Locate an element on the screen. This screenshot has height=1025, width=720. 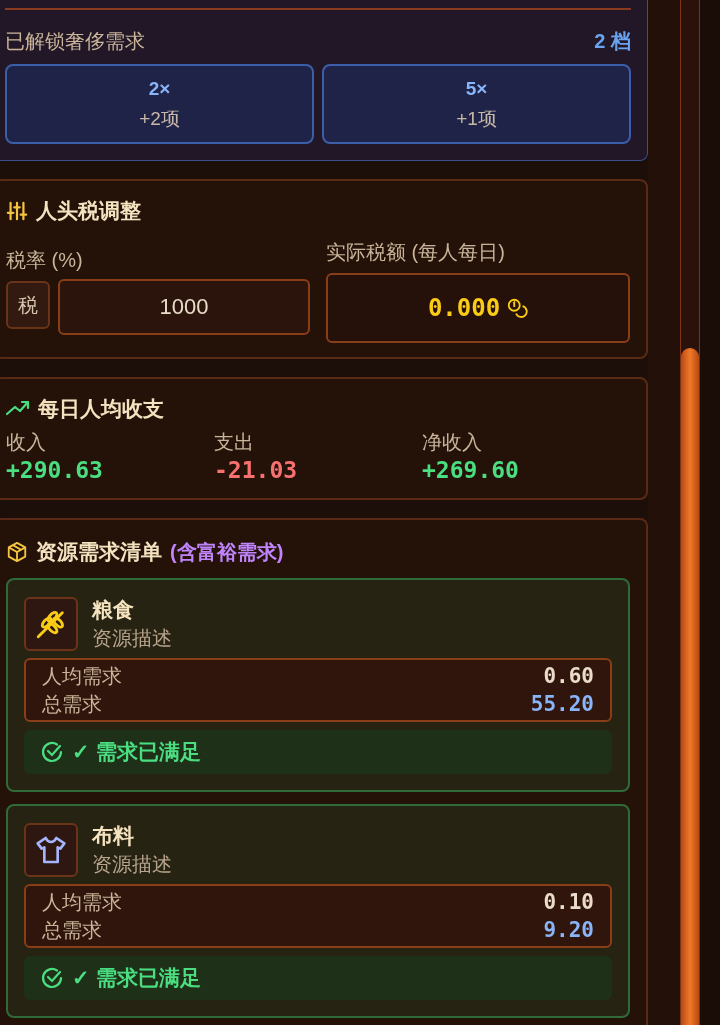
coins-icon is located at coordinates (517, 307).